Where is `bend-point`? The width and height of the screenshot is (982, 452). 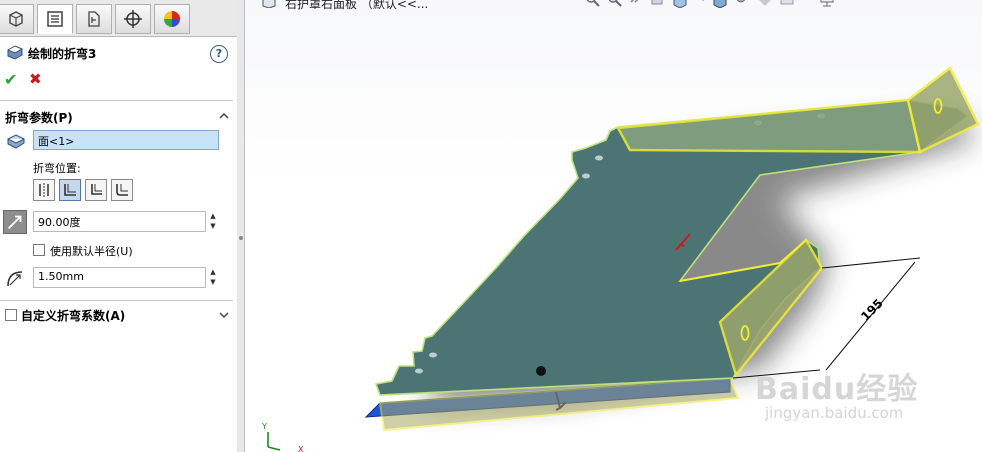
bend-point is located at coordinates (541, 371).